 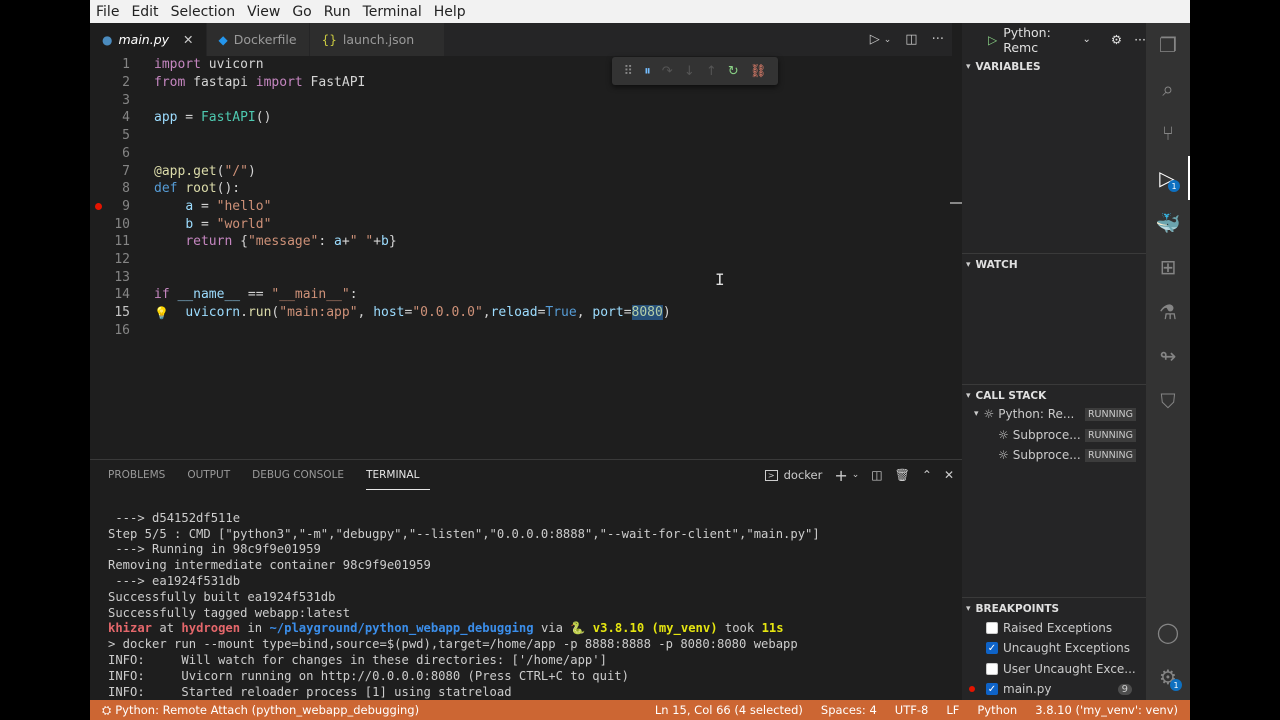 I want to click on line-number: 13, so click(x=110, y=277).